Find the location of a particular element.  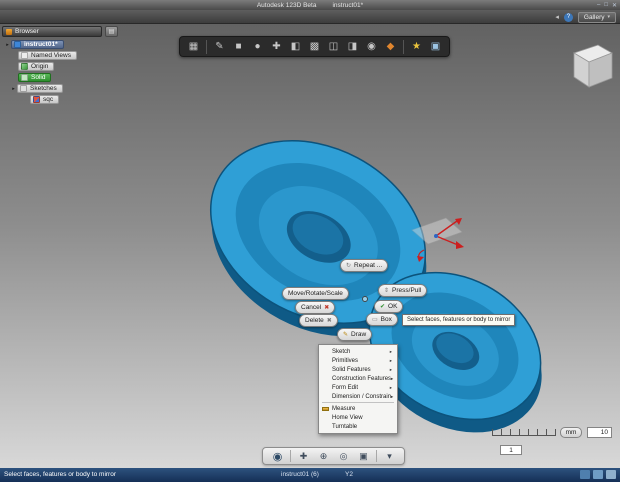

tree-row: ▸ instruct01* is located at coordinates (73, 44).